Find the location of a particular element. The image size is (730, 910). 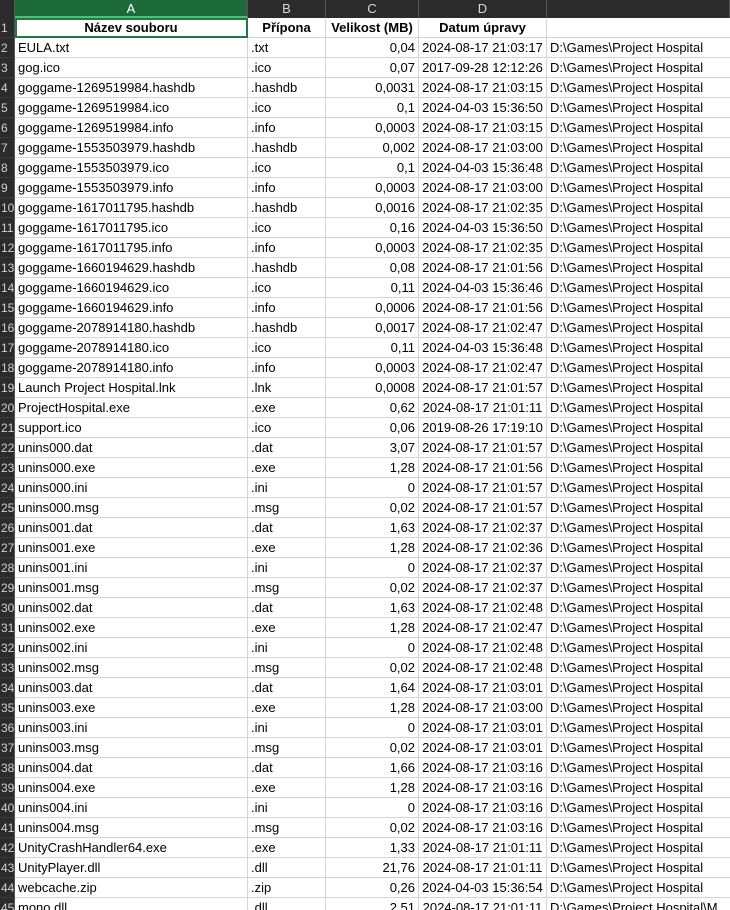

cell-name: goggame-1617011795.ico is located at coordinates (131, 228).